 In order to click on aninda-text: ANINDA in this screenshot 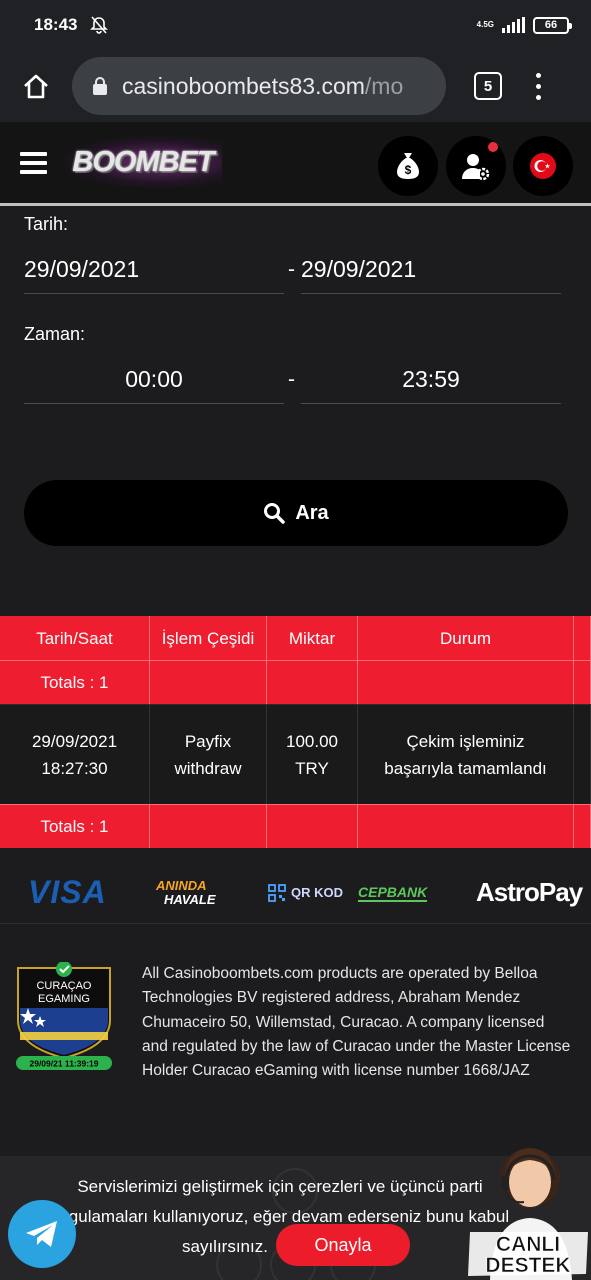, I will do `click(181, 885)`.